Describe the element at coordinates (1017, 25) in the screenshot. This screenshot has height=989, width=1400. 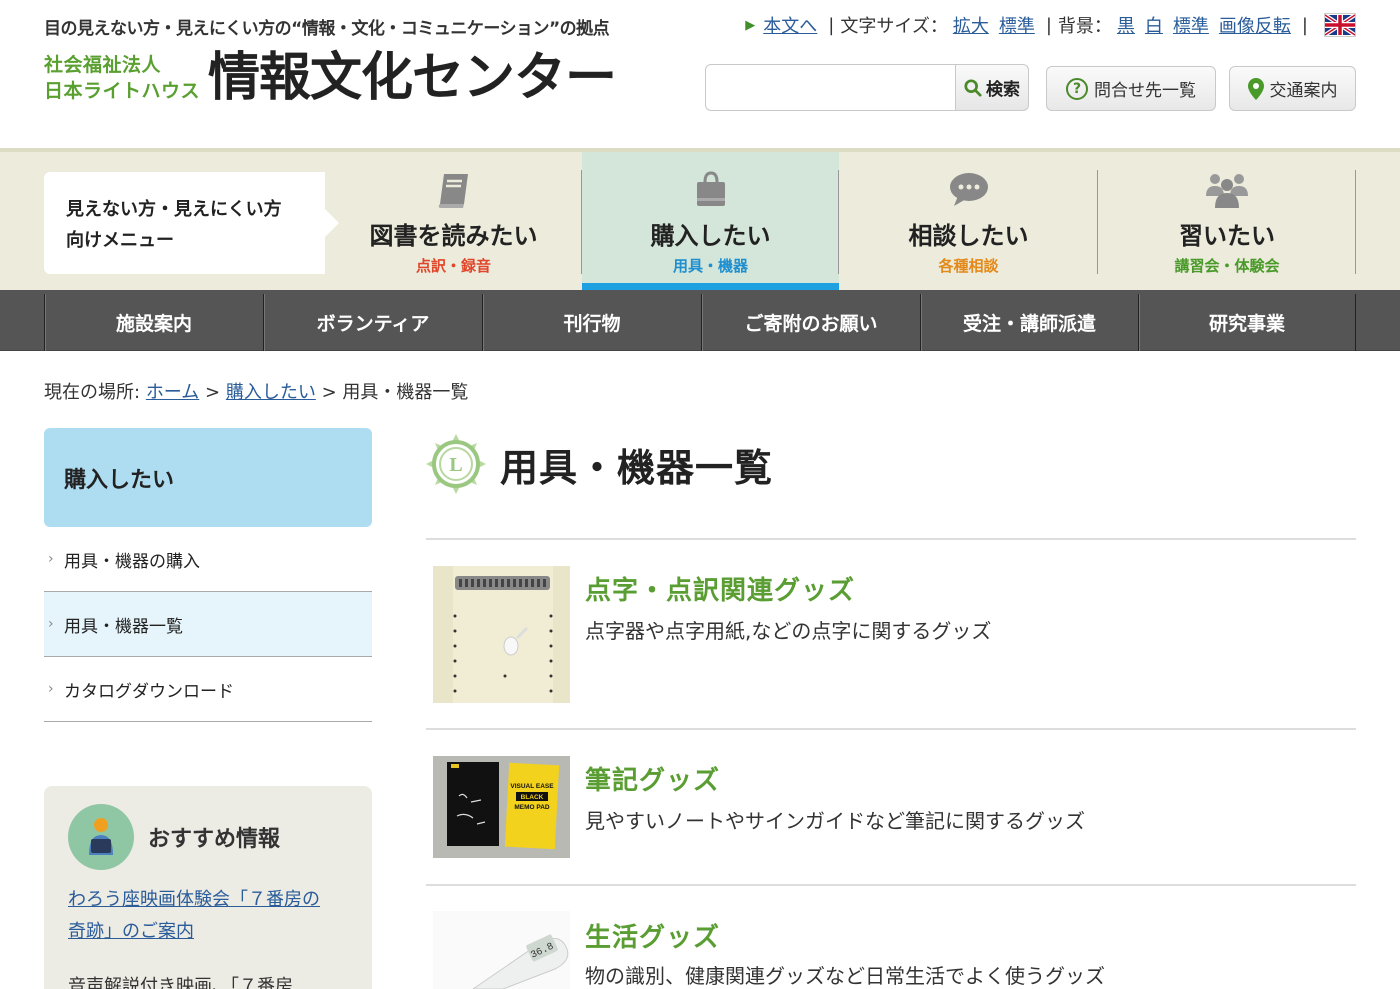
I see `font-standard-link: 標準` at that location.